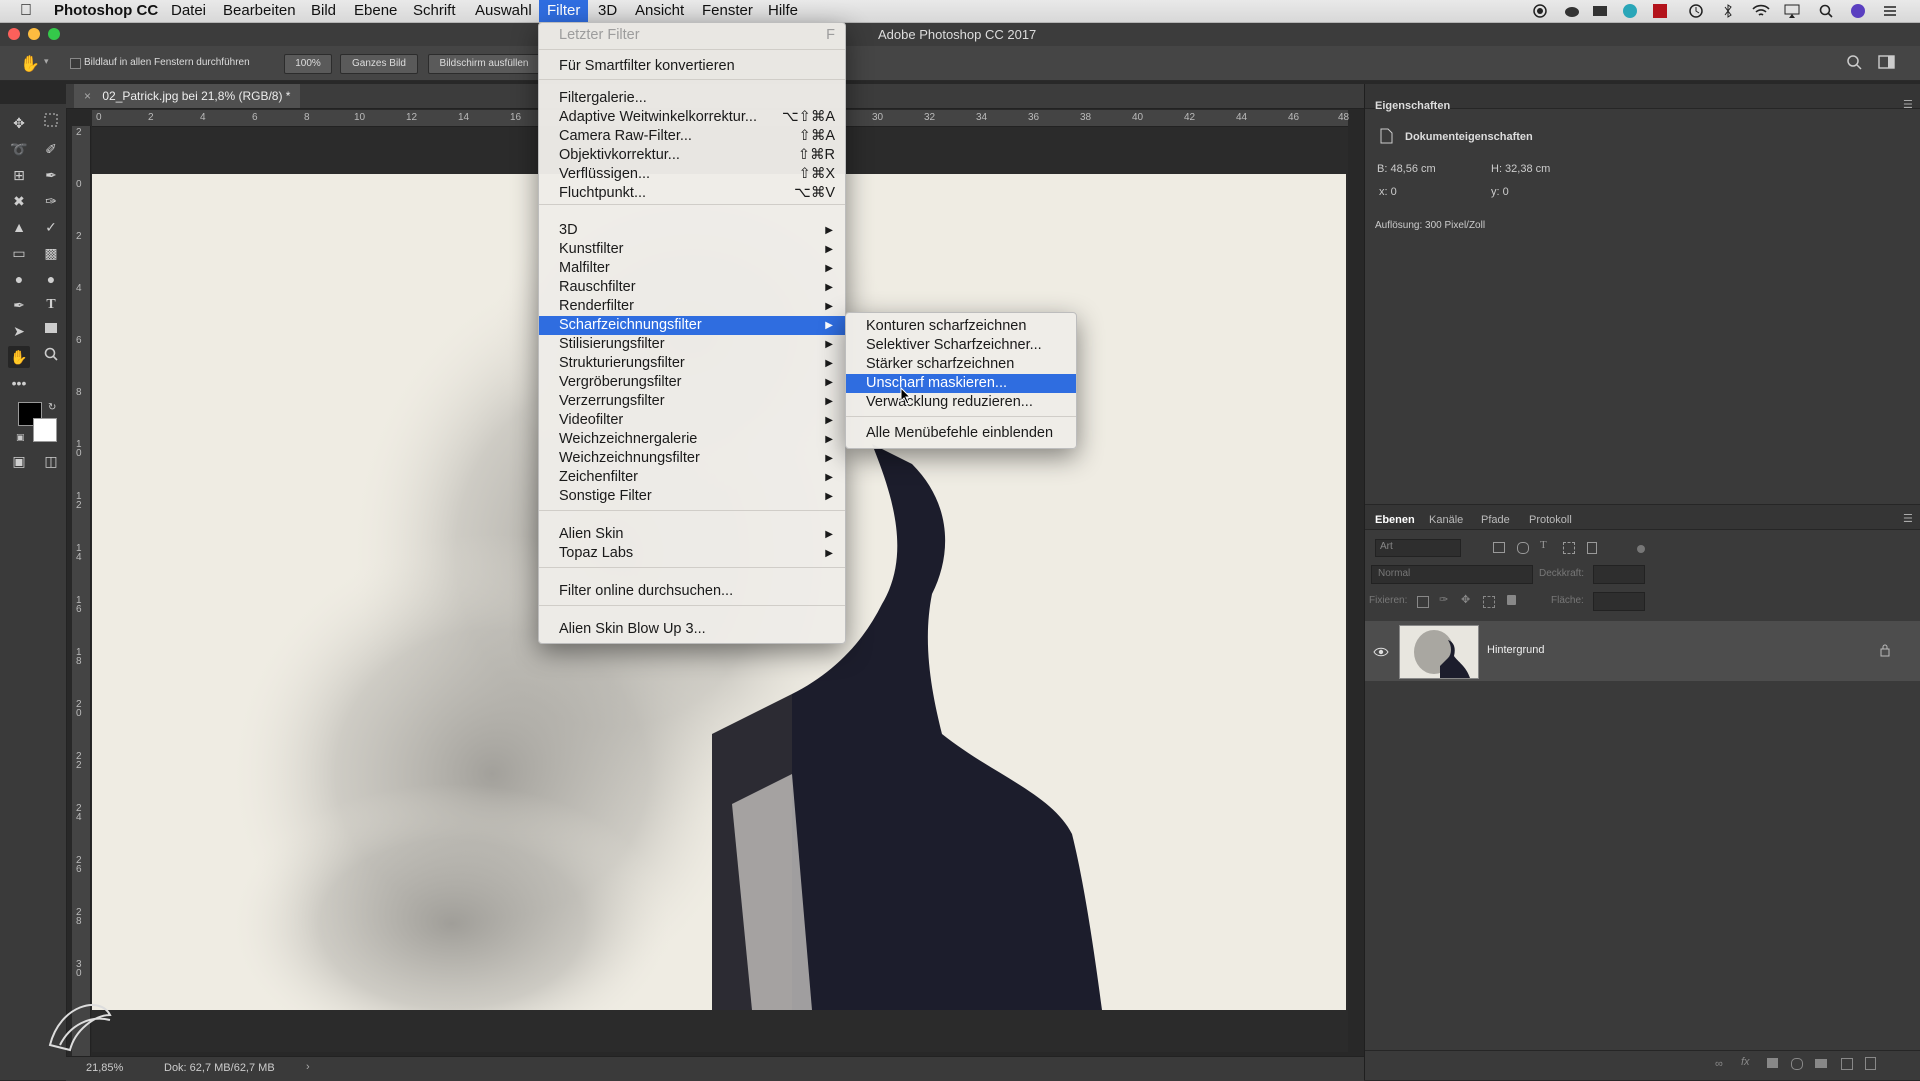 This screenshot has width=1920, height=1081. Describe the element at coordinates (692, 193) in the screenshot. I see `filter-menu-item: Fluchtpunkt... ⌥⌘V` at that location.